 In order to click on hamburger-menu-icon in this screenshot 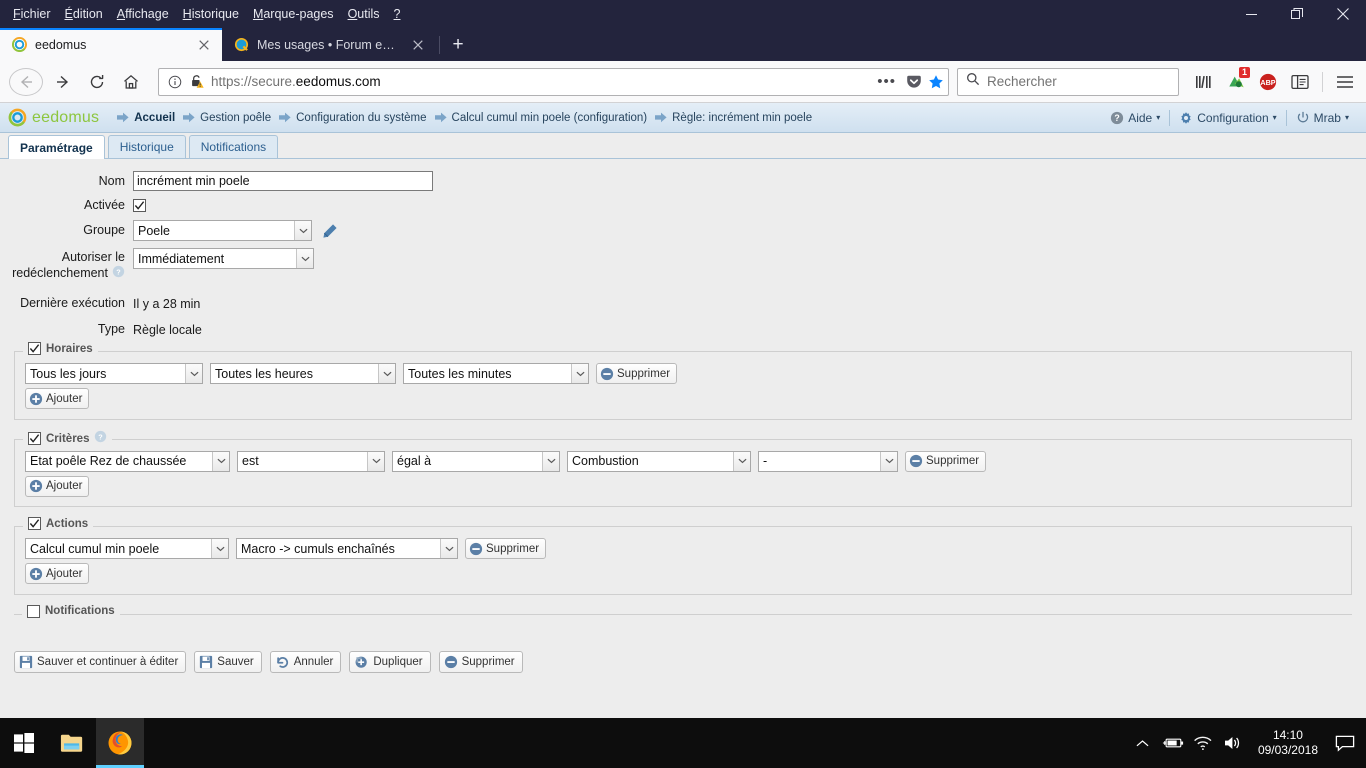, I will do `click(1345, 82)`.